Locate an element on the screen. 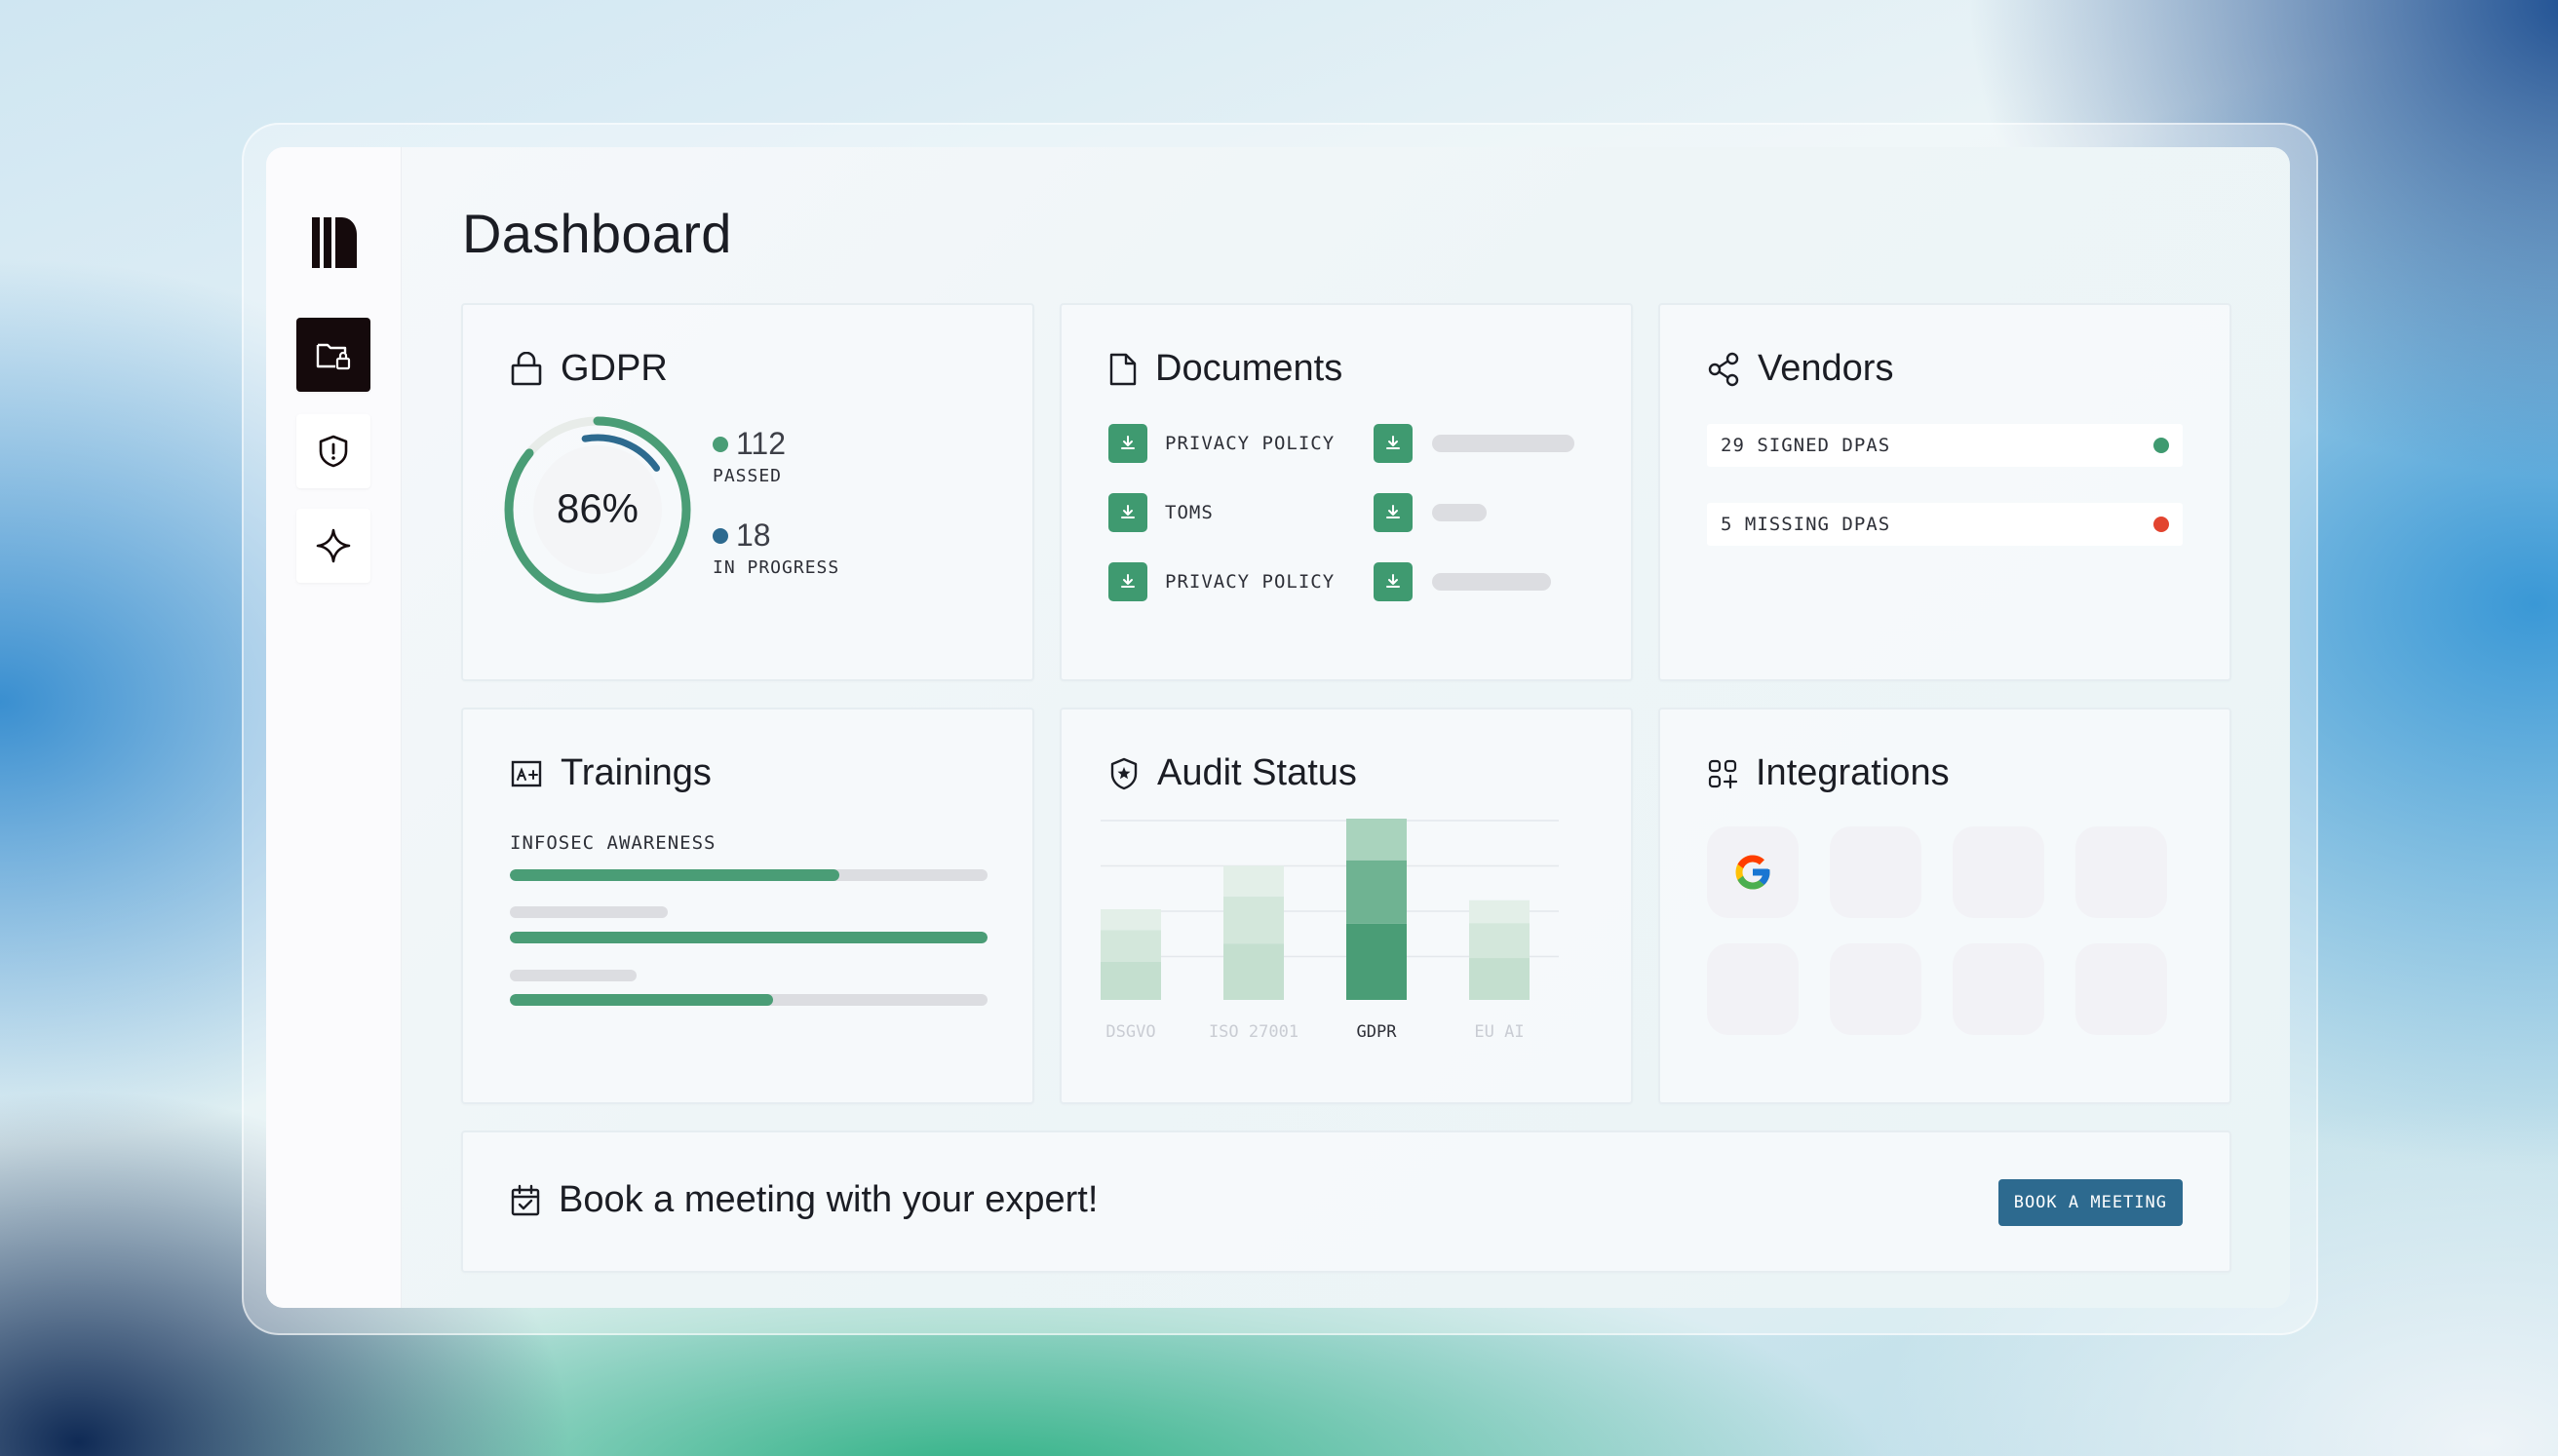  book-meeting-button: BOOK A MEETING is located at coordinates (2090, 1202).